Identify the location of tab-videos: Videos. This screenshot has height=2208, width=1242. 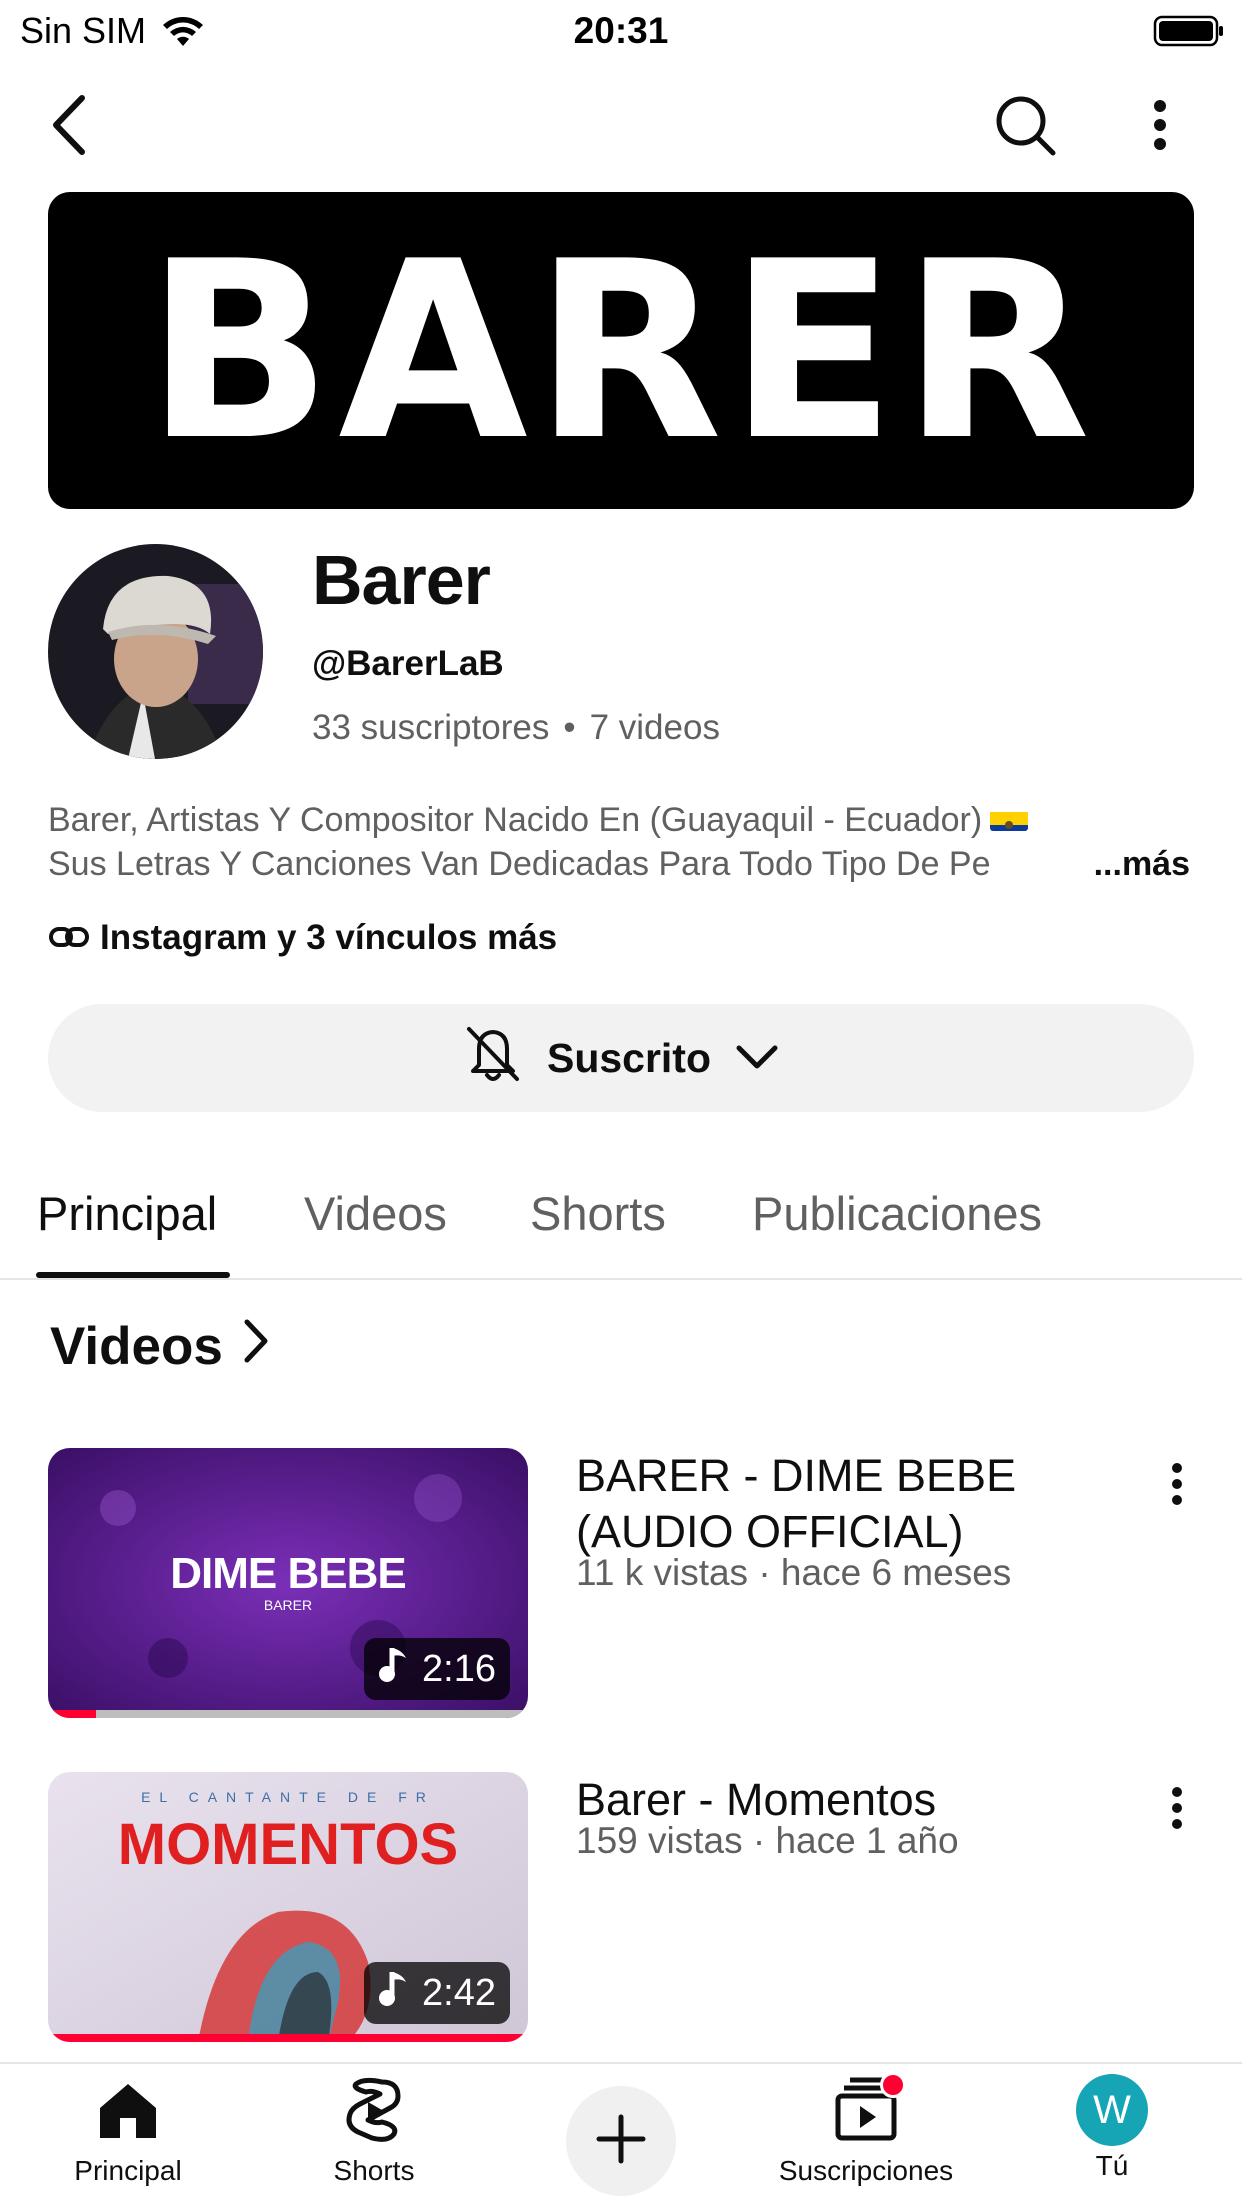
(375, 1213).